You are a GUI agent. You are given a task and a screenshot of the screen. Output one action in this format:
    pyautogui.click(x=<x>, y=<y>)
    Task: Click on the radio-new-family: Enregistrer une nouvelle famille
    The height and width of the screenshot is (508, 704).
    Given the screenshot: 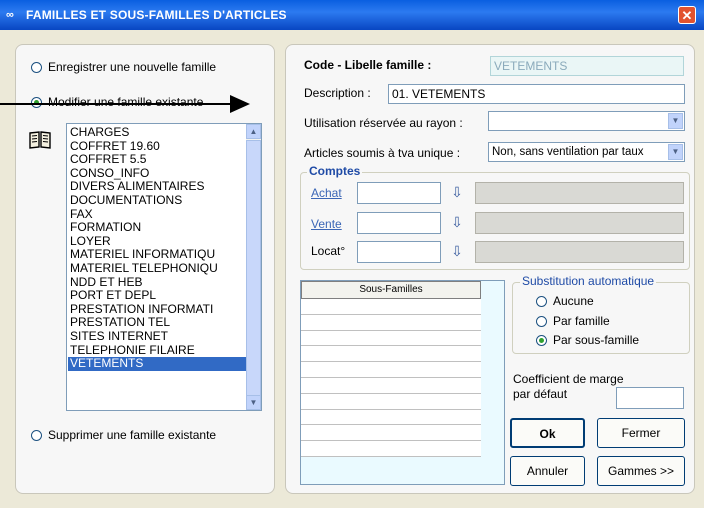 What is the action you would take?
    pyautogui.click(x=123, y=67)
    